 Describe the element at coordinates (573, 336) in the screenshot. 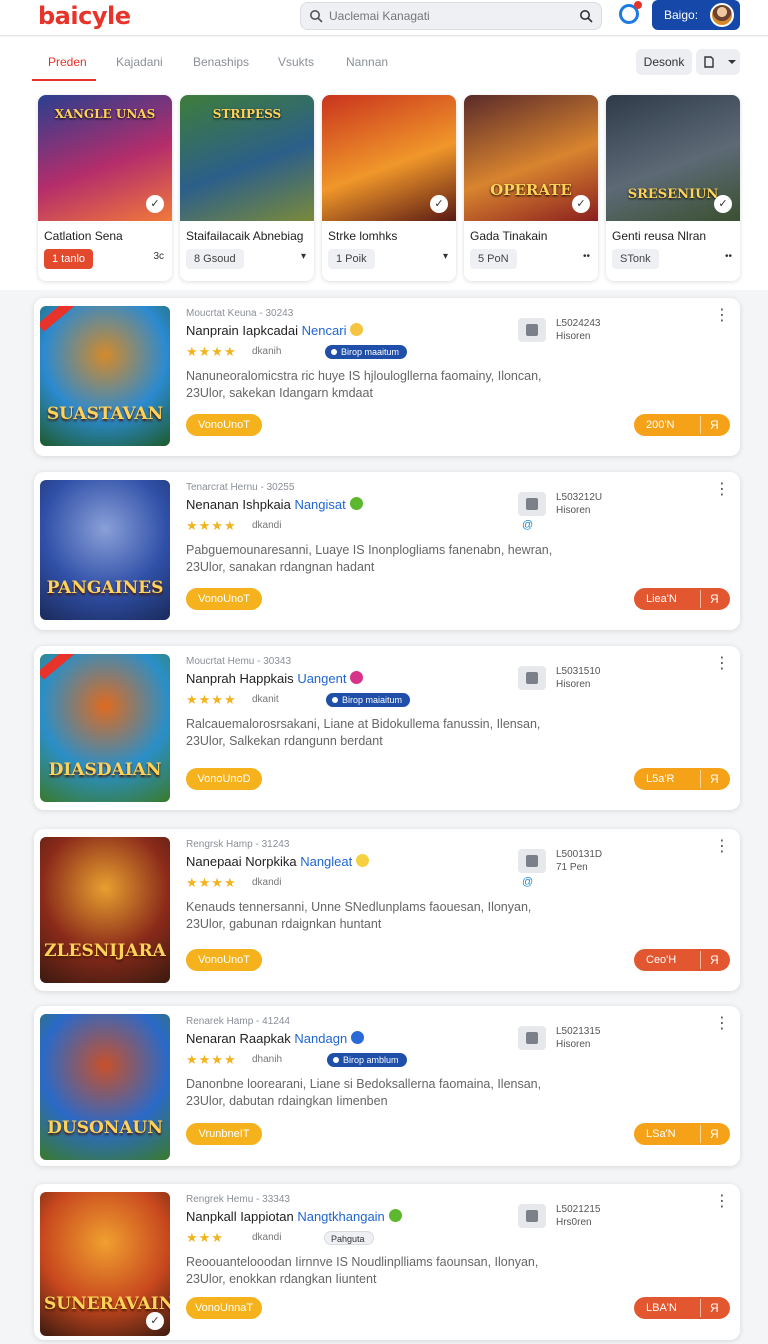

I see `side-sub: Hisoren` at that location.